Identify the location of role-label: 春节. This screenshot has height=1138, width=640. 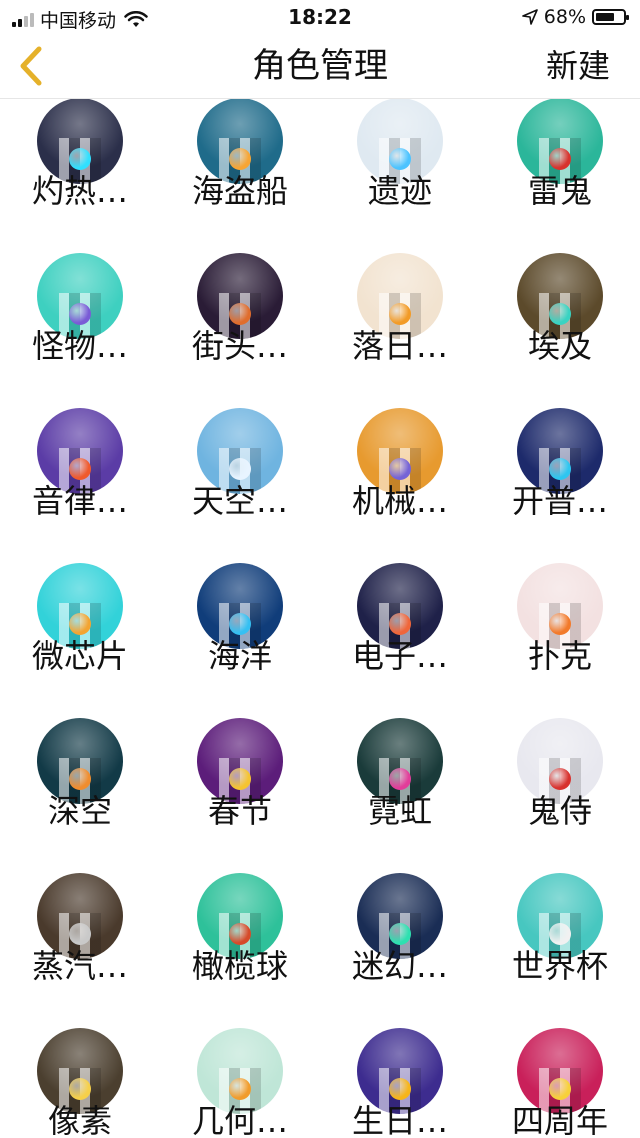
(239, 811).